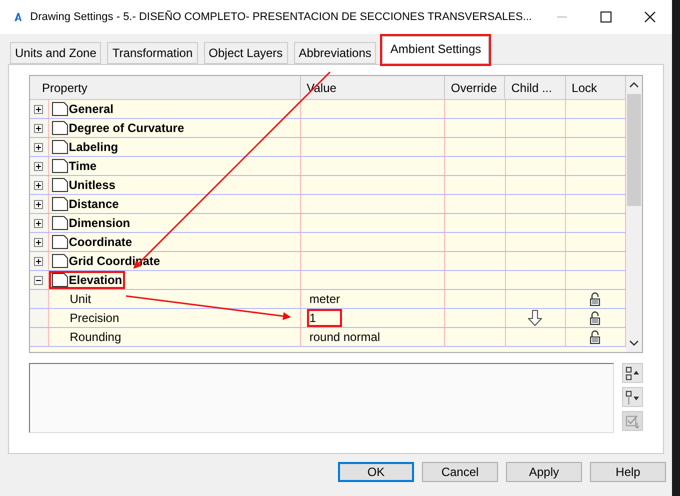  Describe the element at coordinates (99, 223) in the screenshot. I see `category-label: Dimension` at that location.